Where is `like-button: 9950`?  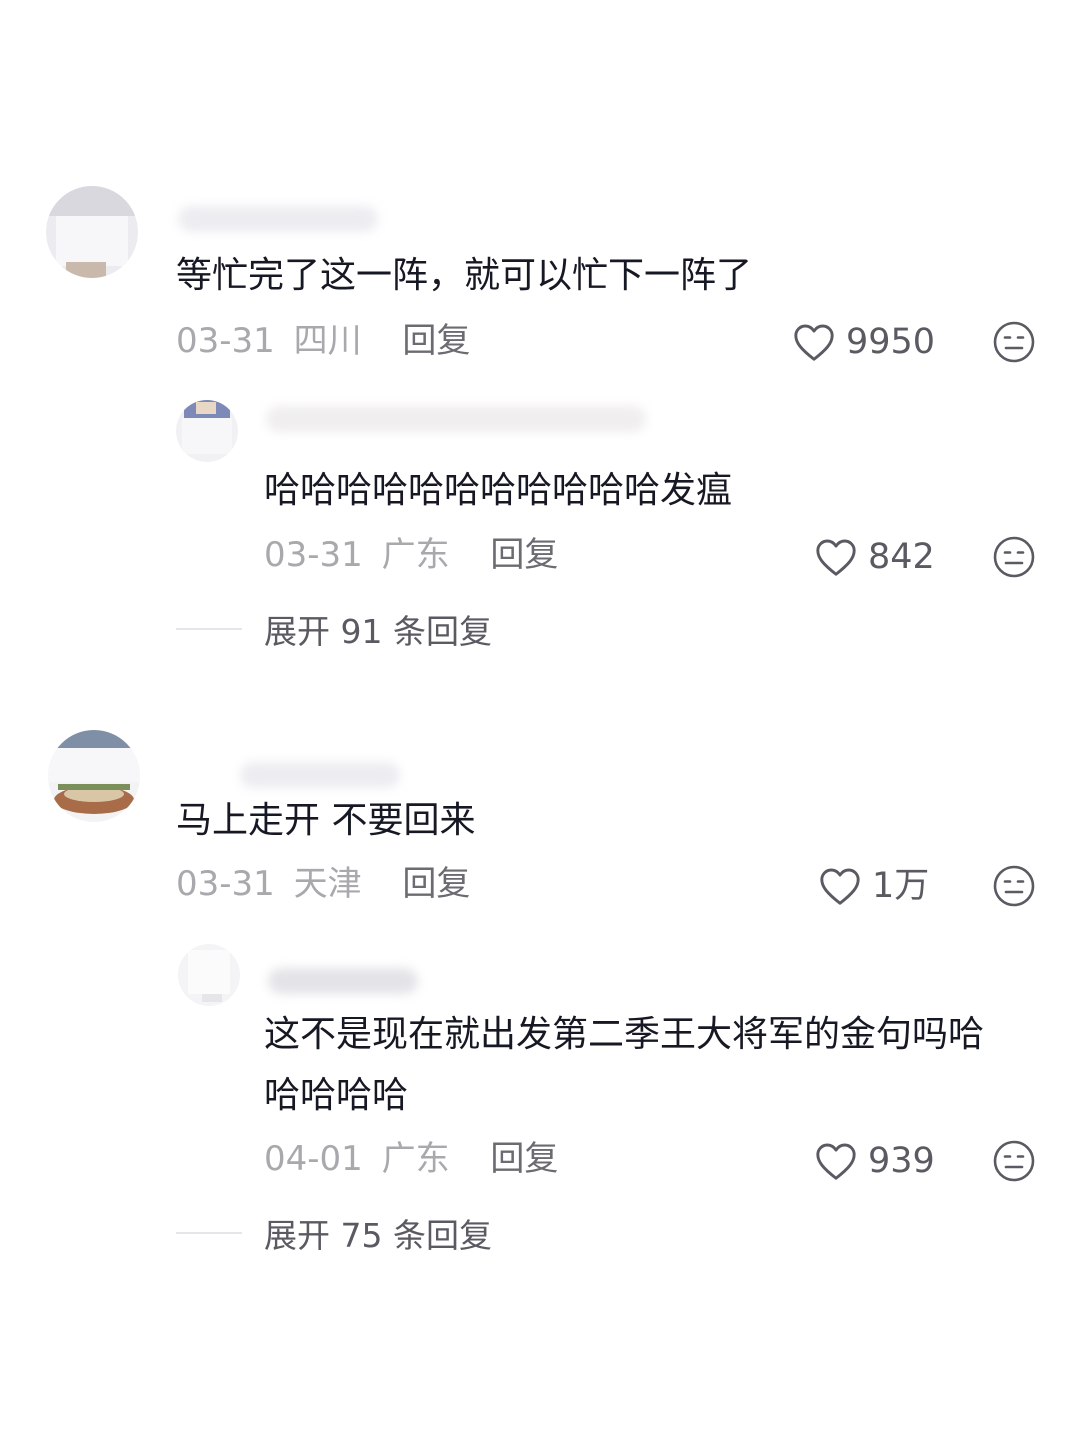
like-button: 9950 is located at coordinates (863, 342).